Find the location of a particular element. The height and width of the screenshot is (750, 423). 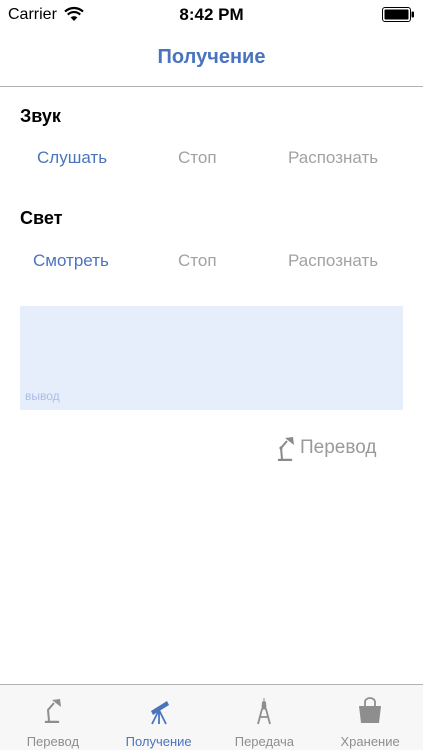

nav-bar: Получение is located at coordinates (211, 58).